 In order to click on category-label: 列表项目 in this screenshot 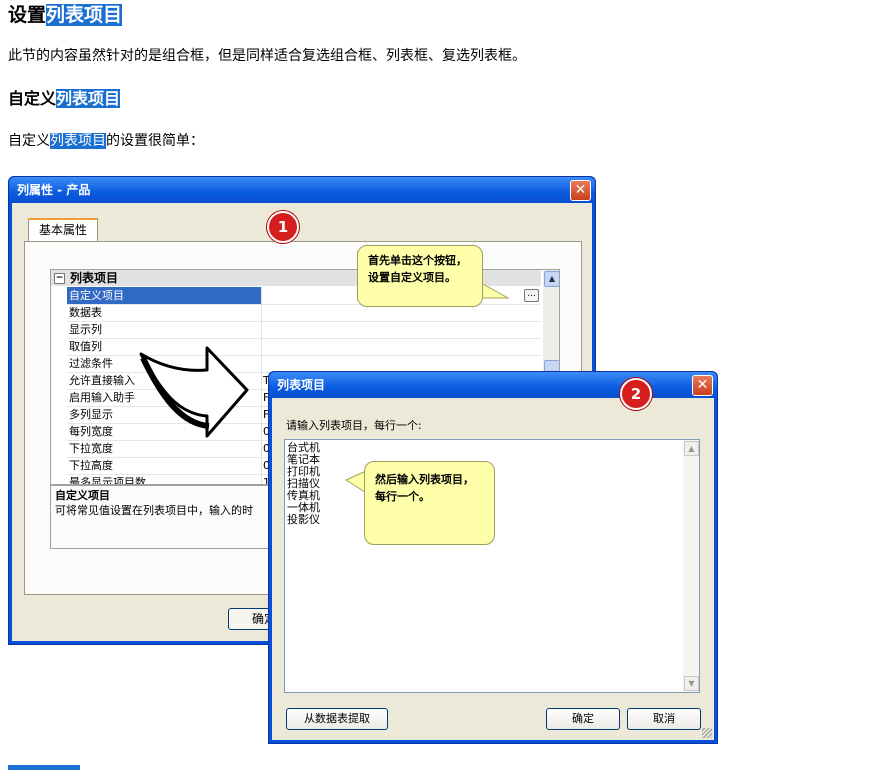, I will do `click(94, 278)`.